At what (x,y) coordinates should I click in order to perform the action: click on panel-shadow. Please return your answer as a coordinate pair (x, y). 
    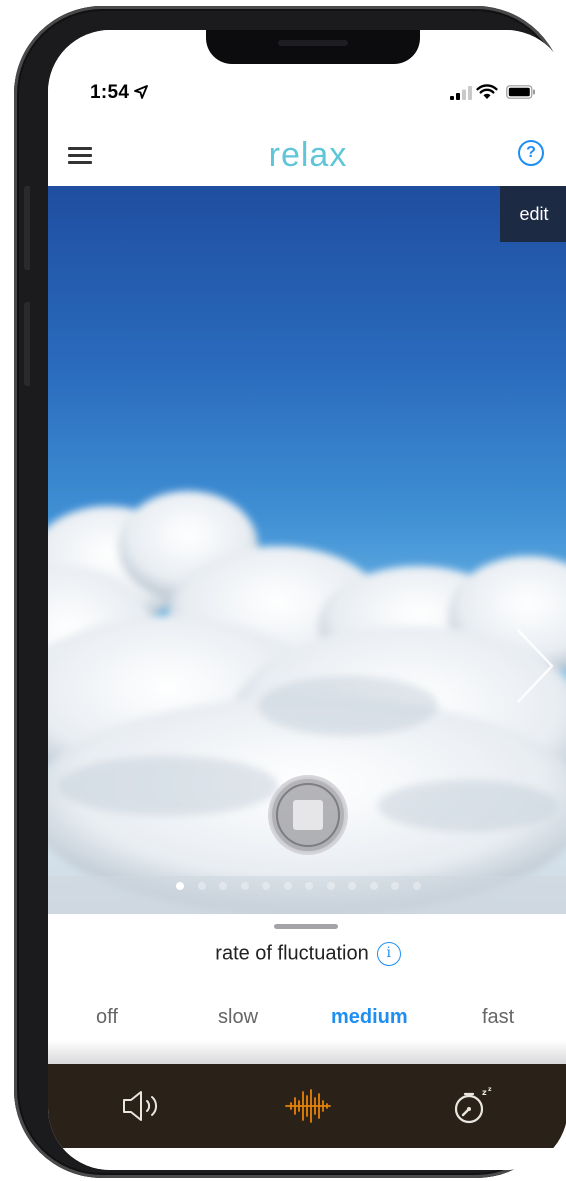
    Looking at the image, I should click on (307, 1052).